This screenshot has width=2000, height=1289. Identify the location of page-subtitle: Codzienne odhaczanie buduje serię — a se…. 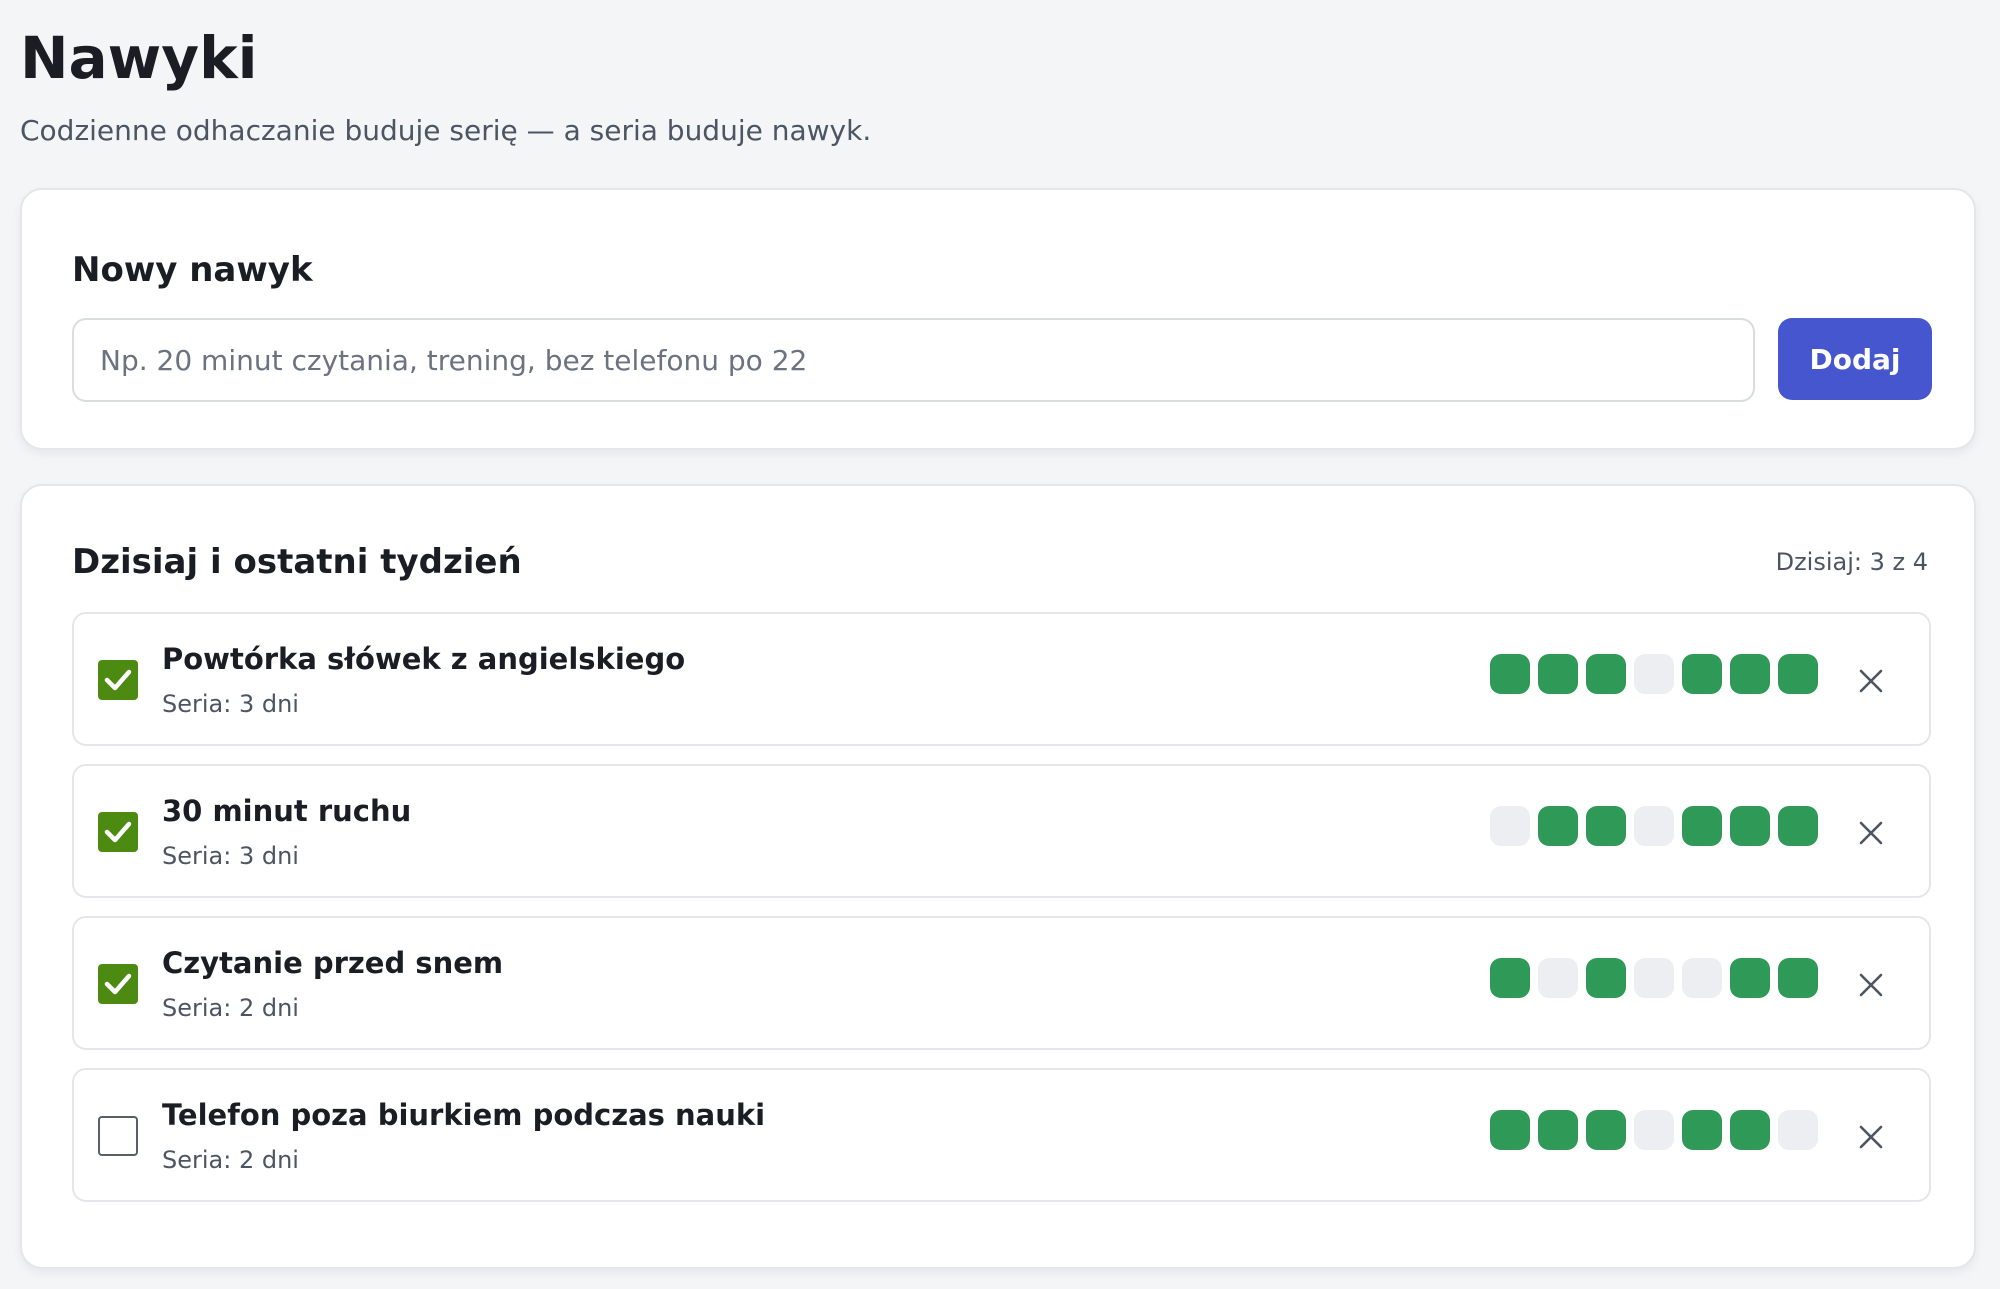
(446, 130).